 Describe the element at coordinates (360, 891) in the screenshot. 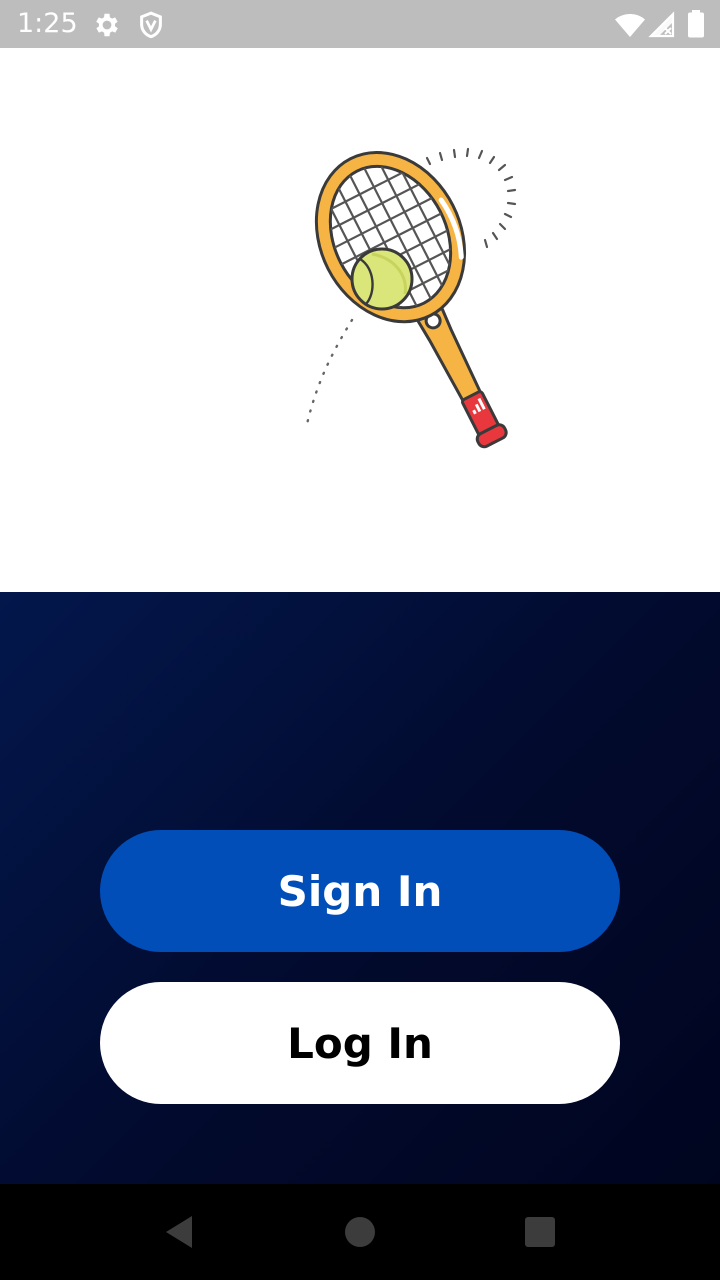

I see `sign-in-button: Sign In` at that location.